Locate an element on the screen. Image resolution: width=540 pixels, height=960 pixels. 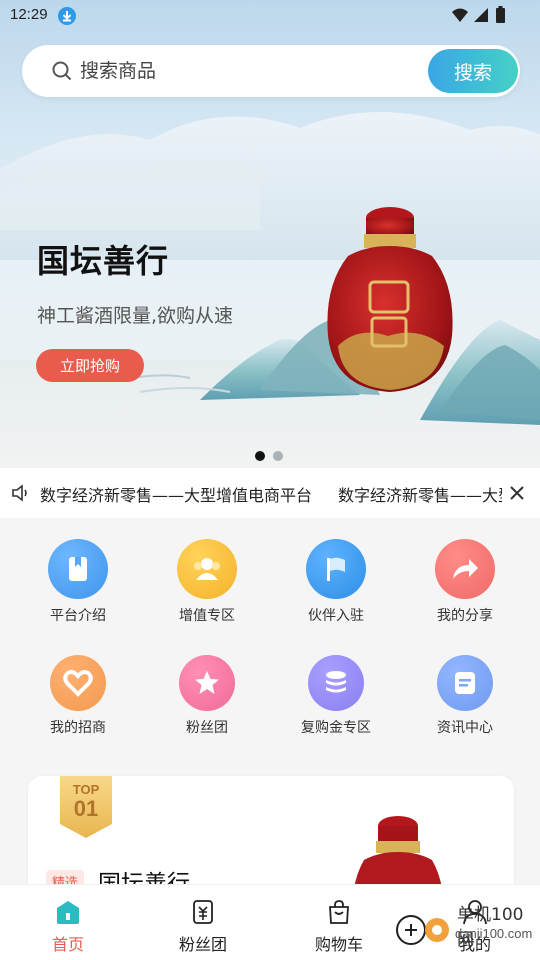
menu-item-partner-join: 伙伴入驻 is located at coordinates (336, 582).